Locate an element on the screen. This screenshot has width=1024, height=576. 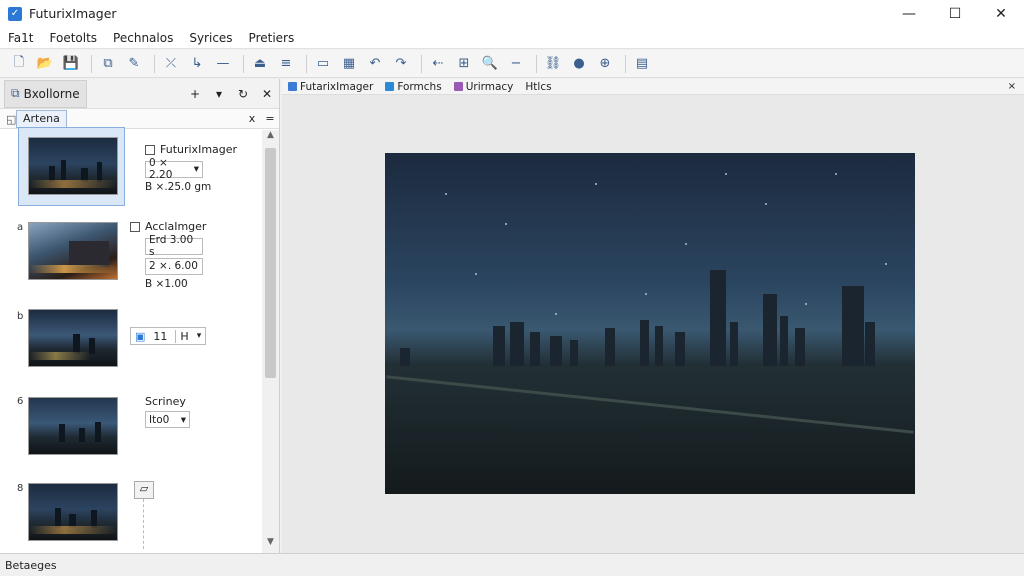
scroll-thumb is located at coordinates (270, 263).